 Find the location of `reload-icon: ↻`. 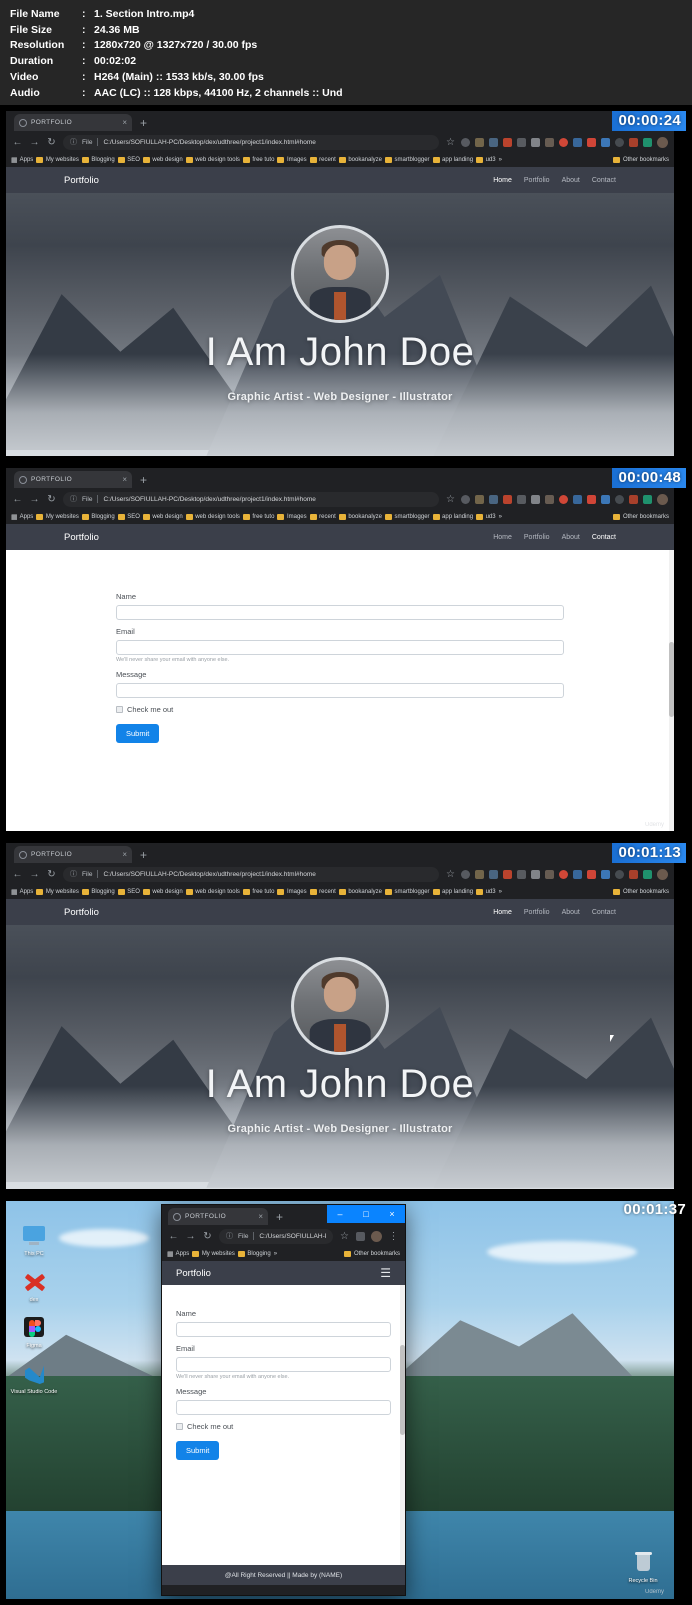

reload-icon: ↻ is located at coordinates (51, 499).